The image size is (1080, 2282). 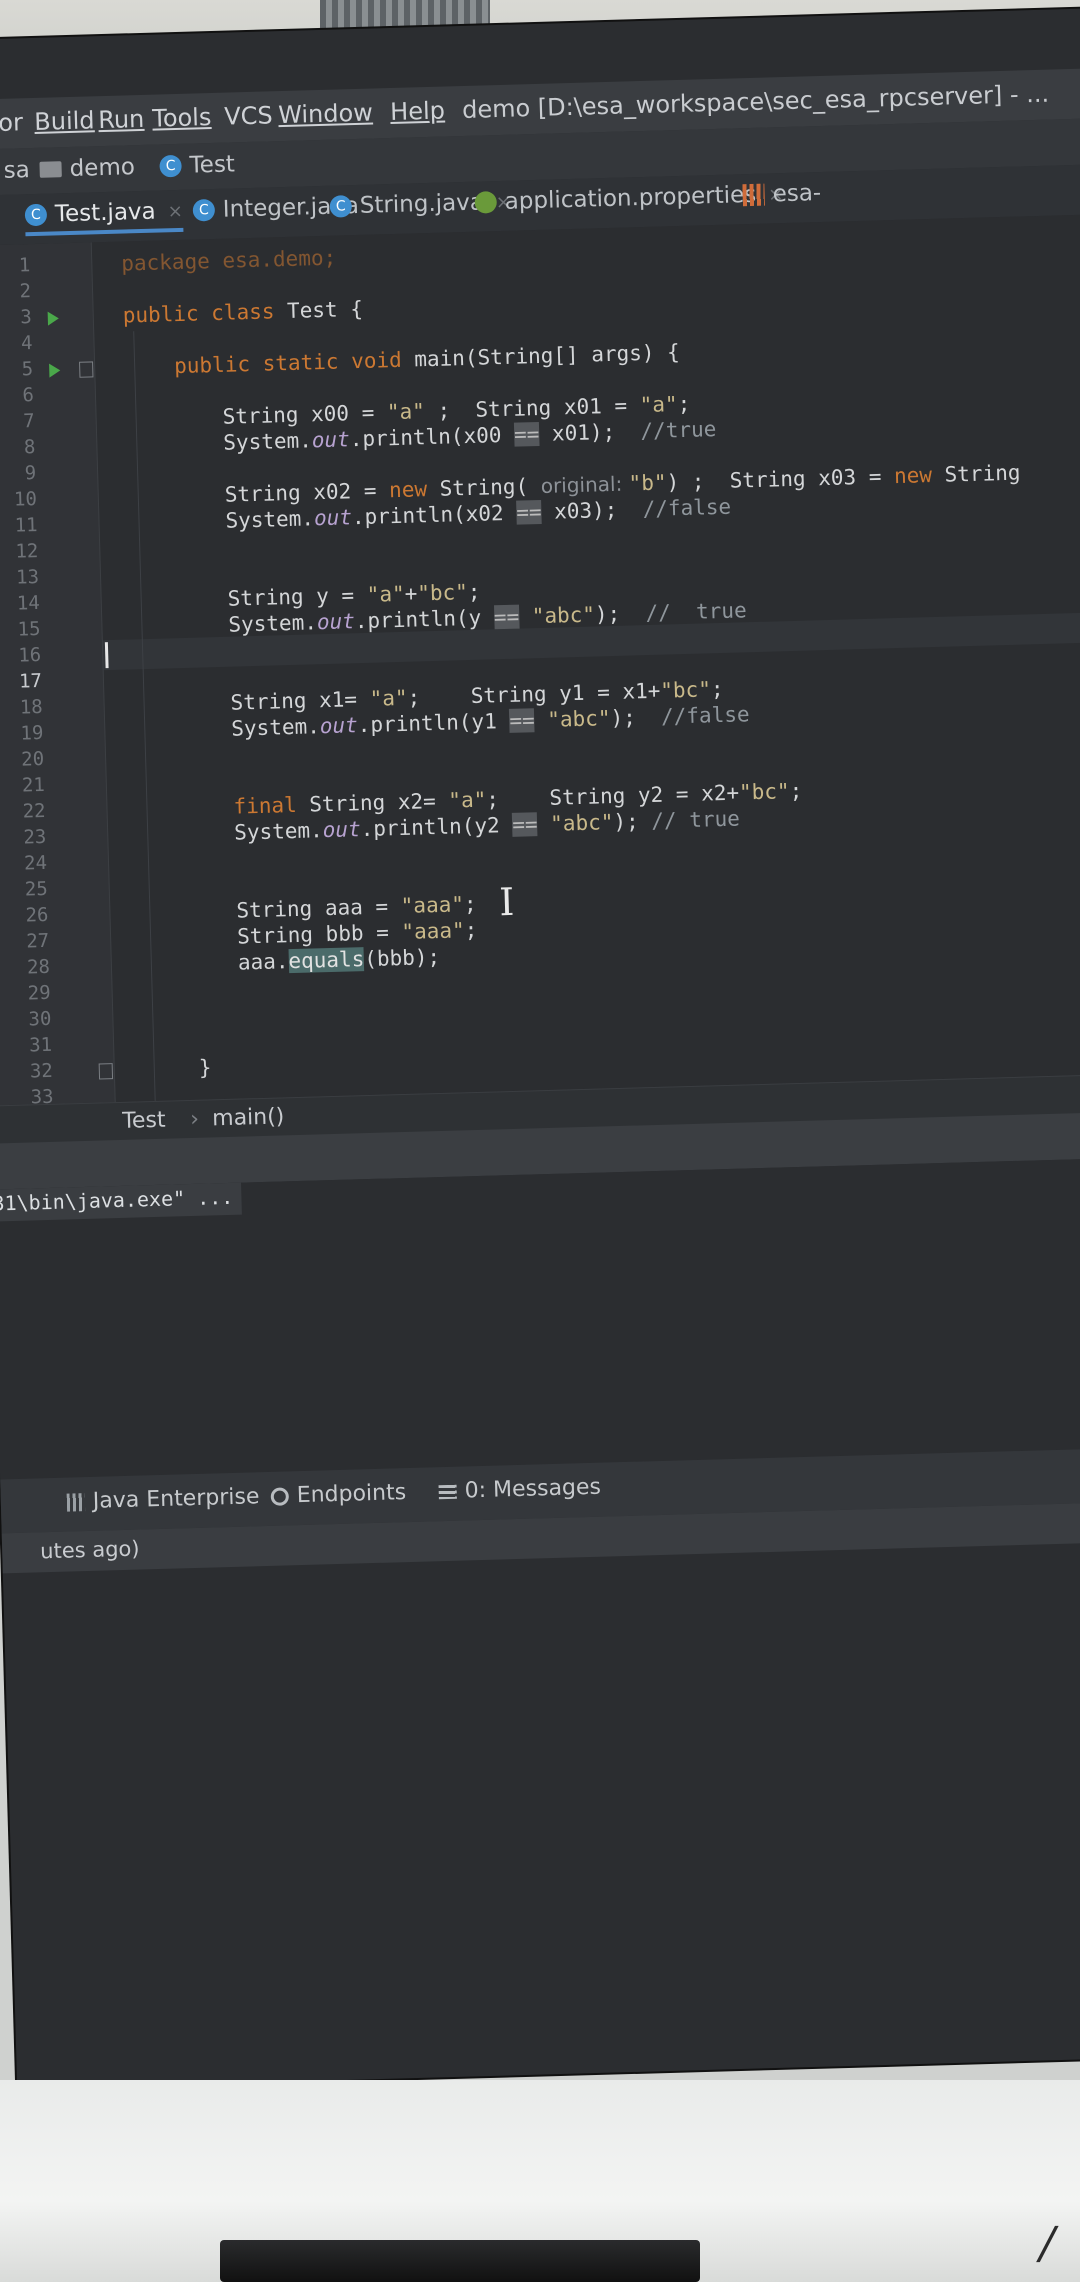 What do you see at coordinates (248, 115) in the screenshot?
I see `menu-item-vcs: VCS` at bounding box center [248, 115].